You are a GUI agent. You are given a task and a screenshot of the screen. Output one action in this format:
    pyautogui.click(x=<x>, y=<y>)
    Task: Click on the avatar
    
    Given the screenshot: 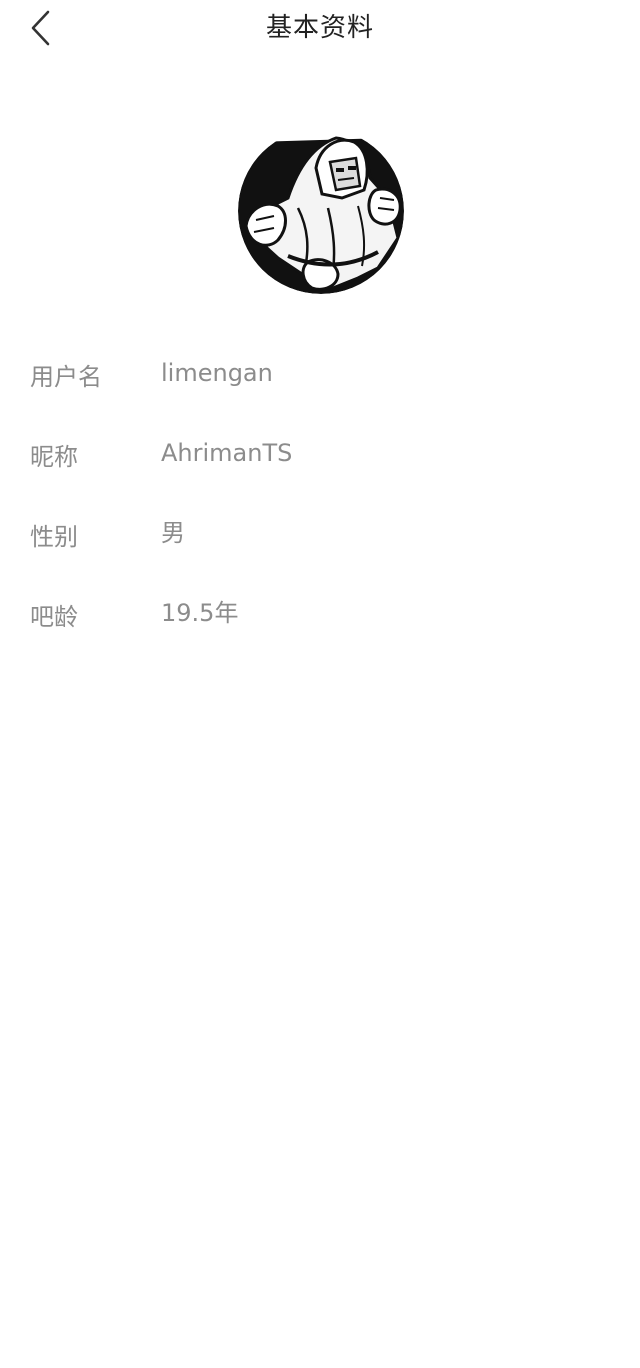 What is the action you would take?
    pyautogui.click(x=321, y=211)
    